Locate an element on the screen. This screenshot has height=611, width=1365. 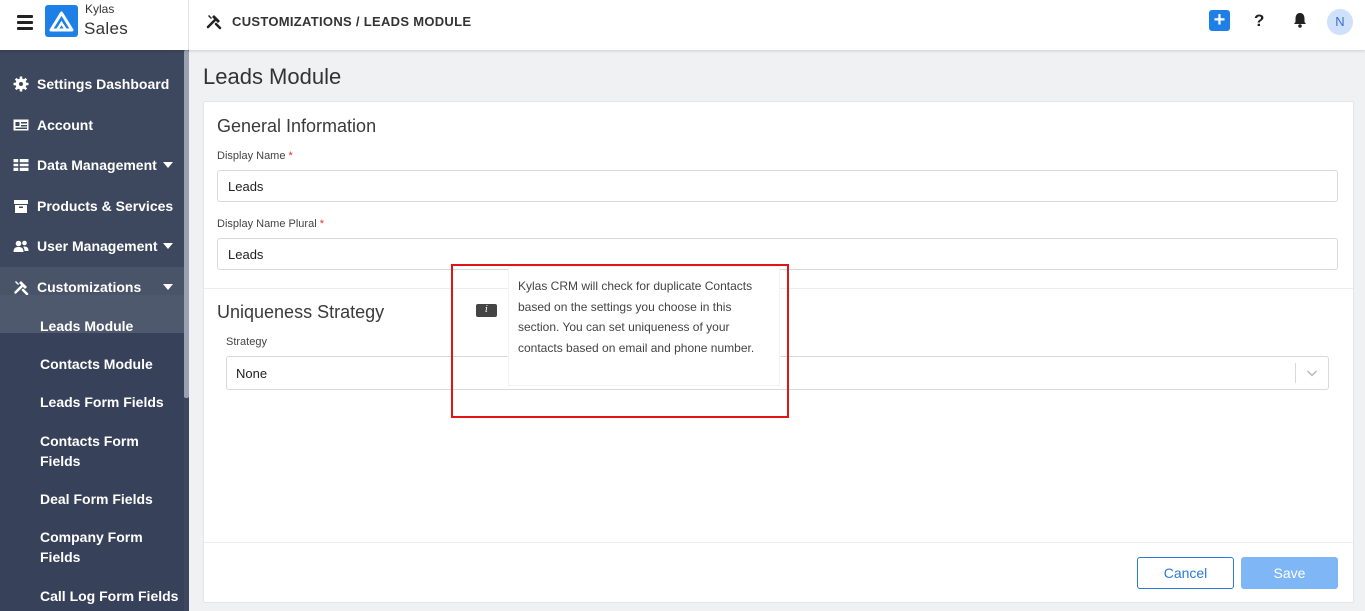
display-name-label: Display Name * is located at coordinates (255, 156).